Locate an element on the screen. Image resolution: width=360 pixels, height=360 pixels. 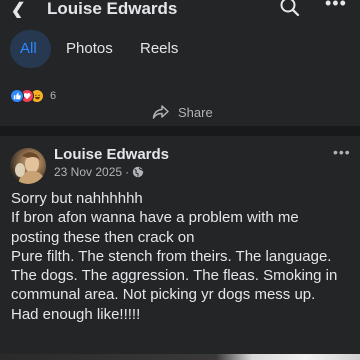
tab-all: All is located at coordinates (30, 49).